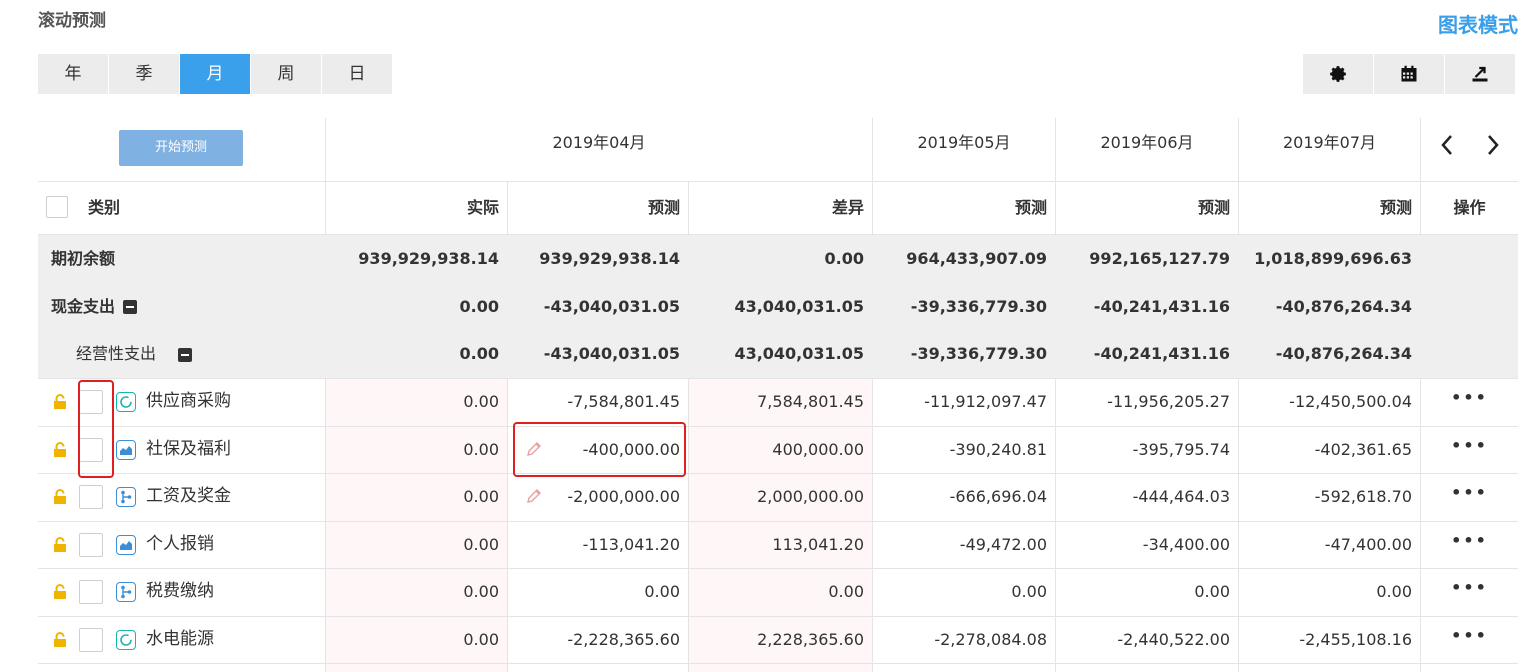  I want to click on item-cell: -395,795.74, so click(1181, 449).